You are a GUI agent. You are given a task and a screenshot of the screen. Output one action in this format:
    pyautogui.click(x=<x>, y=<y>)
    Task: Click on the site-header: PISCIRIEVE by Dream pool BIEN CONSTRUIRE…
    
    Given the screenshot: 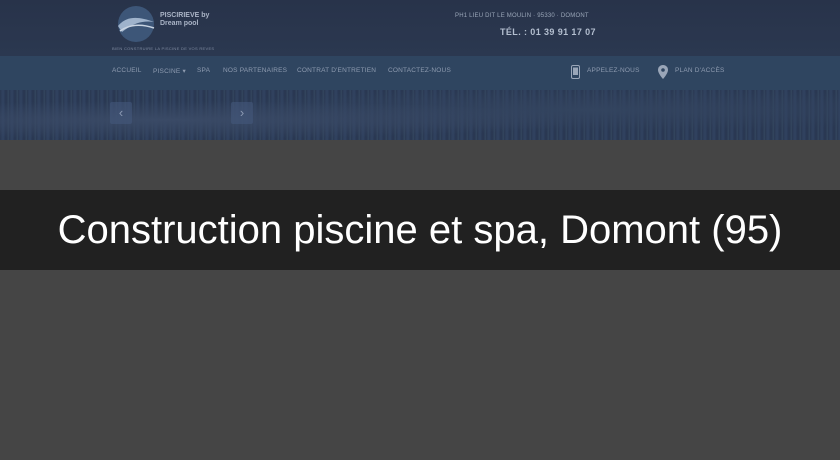 What is the action you would take?
    pyautogui.click(x=420, y=28)
    